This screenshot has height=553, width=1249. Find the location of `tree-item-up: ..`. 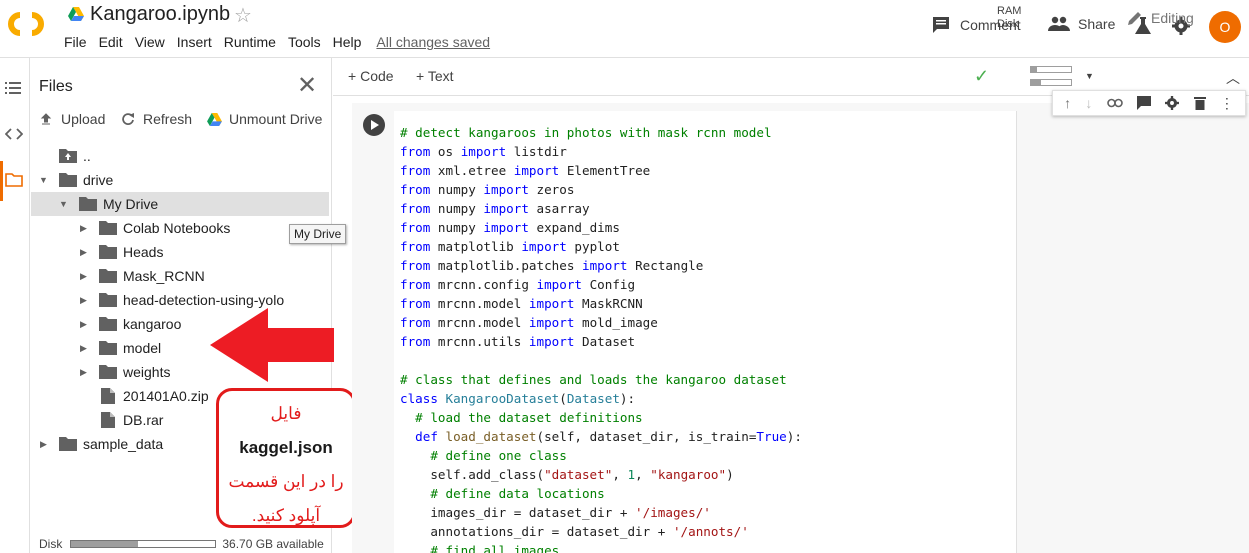

tree-item-up: .. is located at coordinates (180, 156).